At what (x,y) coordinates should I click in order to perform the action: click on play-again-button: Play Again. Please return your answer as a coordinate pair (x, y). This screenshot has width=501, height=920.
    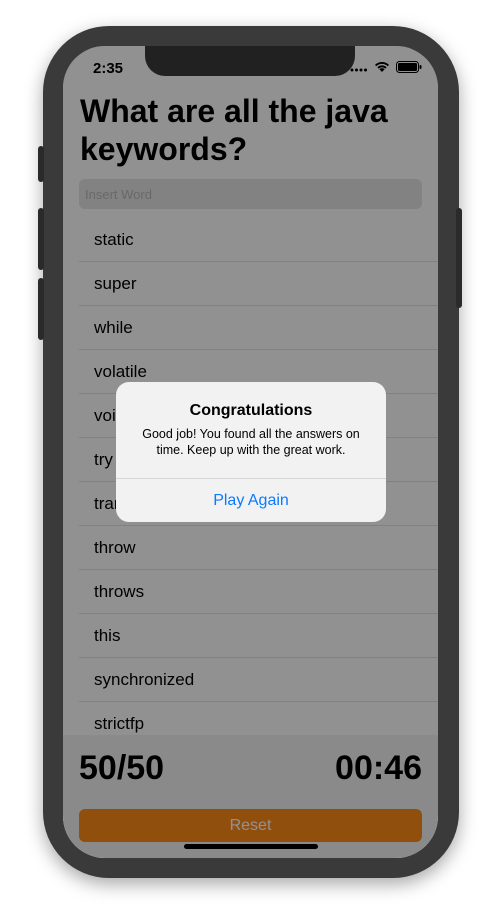
    Looking at the image, I should click on (251, 500).